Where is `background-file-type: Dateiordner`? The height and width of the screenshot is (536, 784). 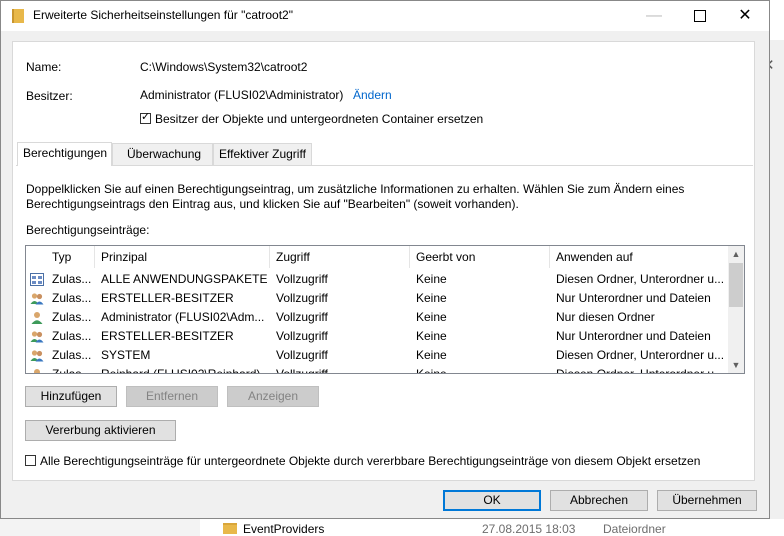
background-file-type: Dateiordner is located at coordinates (634, 529).